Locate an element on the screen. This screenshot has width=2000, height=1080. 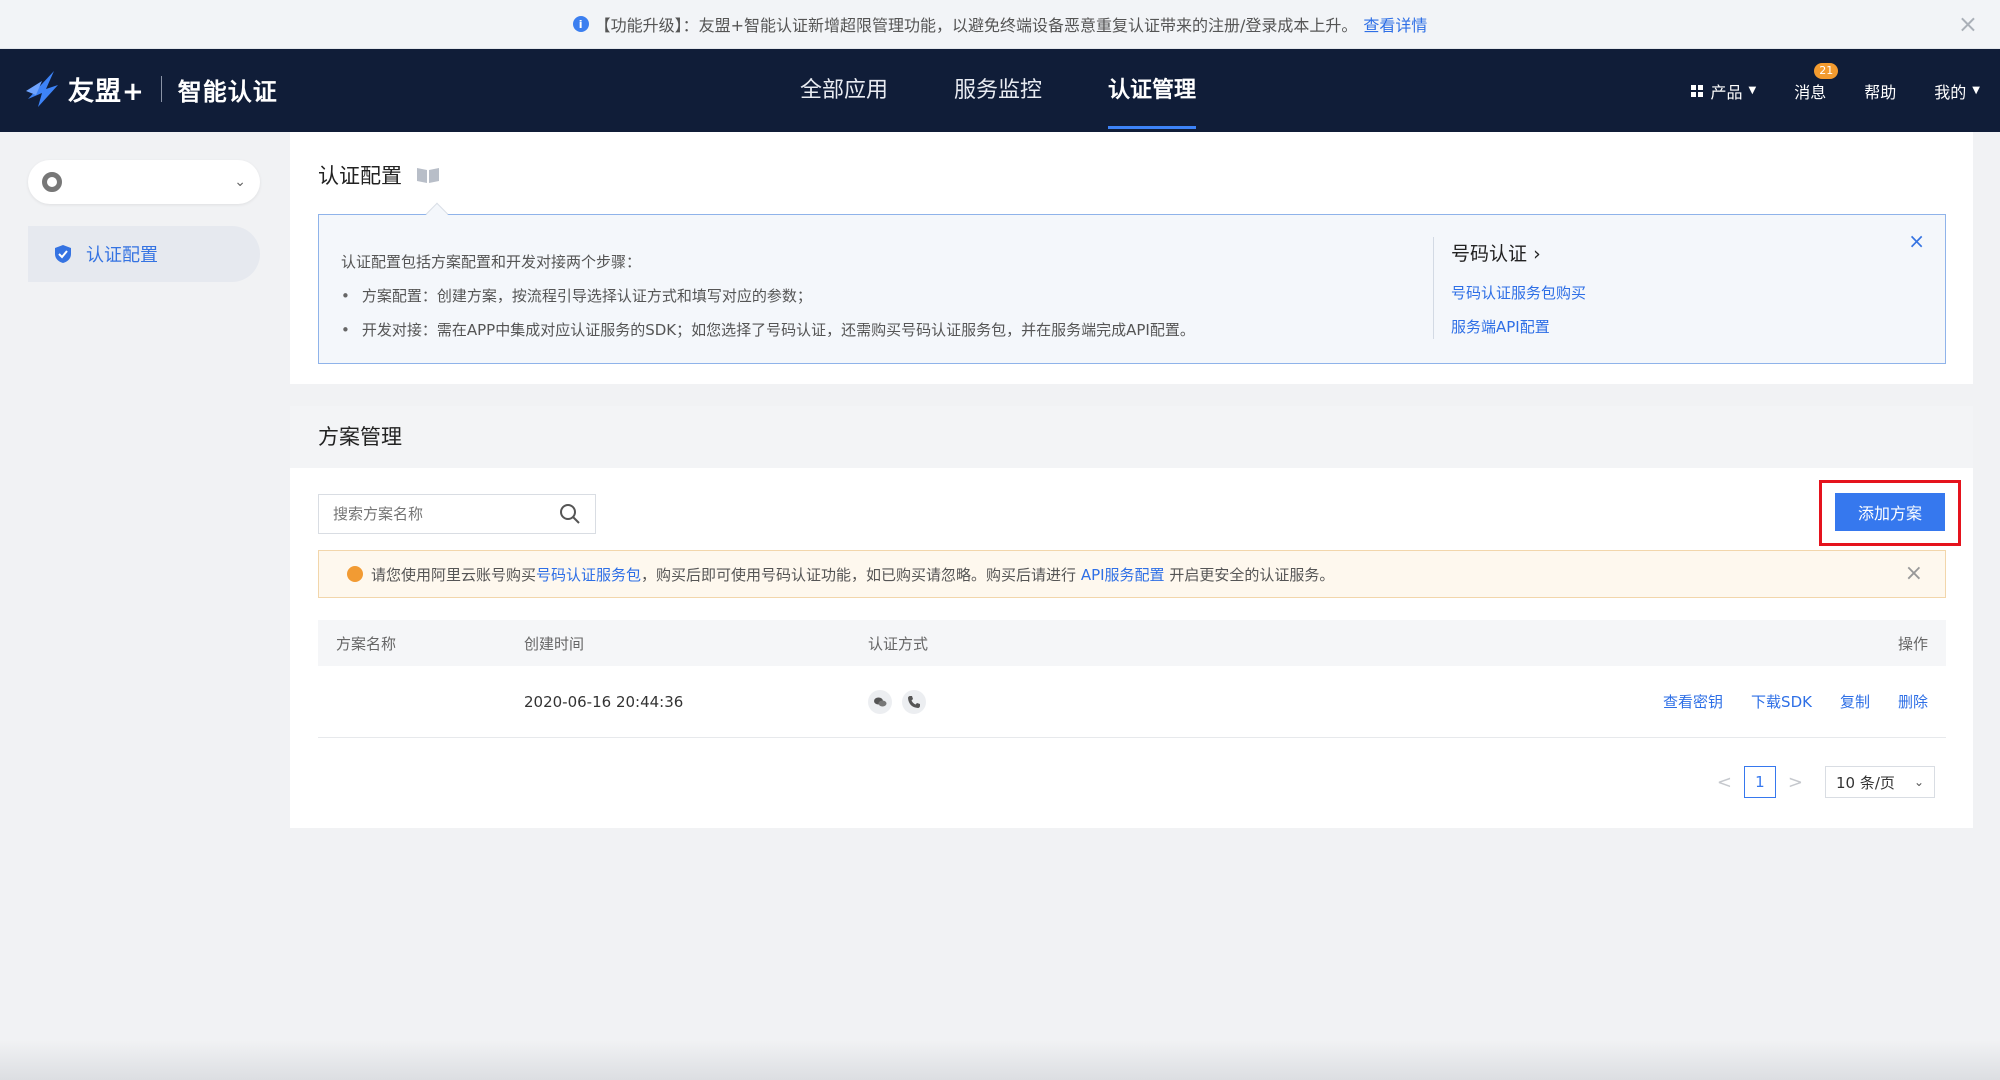
column-header: 方案名称 is located at coordinates (366, 643).